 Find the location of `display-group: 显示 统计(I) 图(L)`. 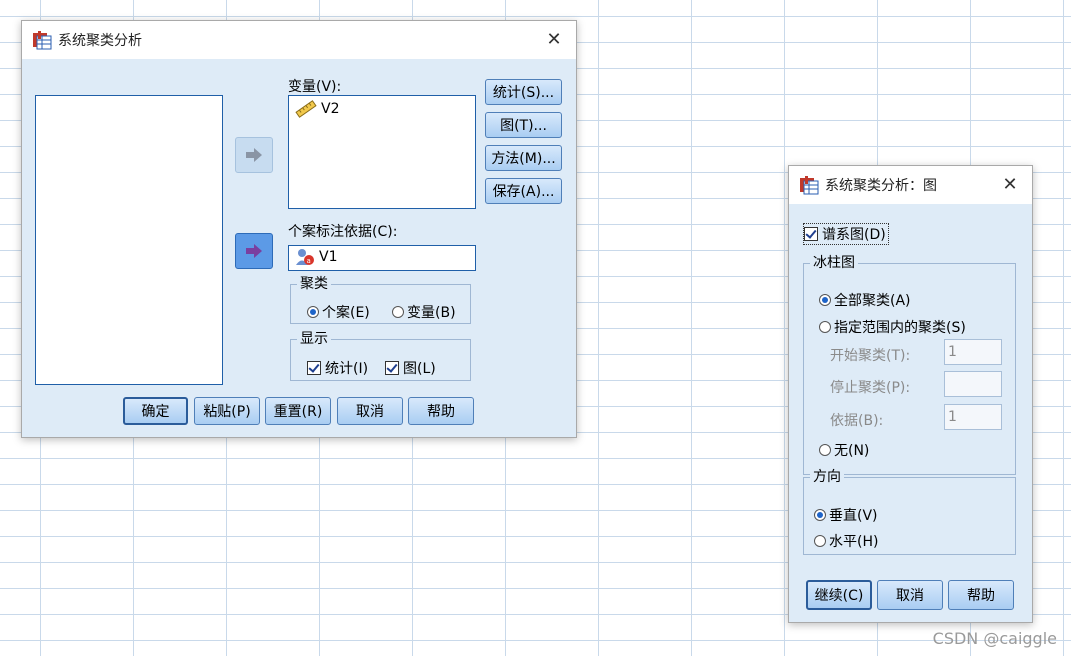

display-group: 显示 统计(I) 图(L) is located at coordinates (380, 356).